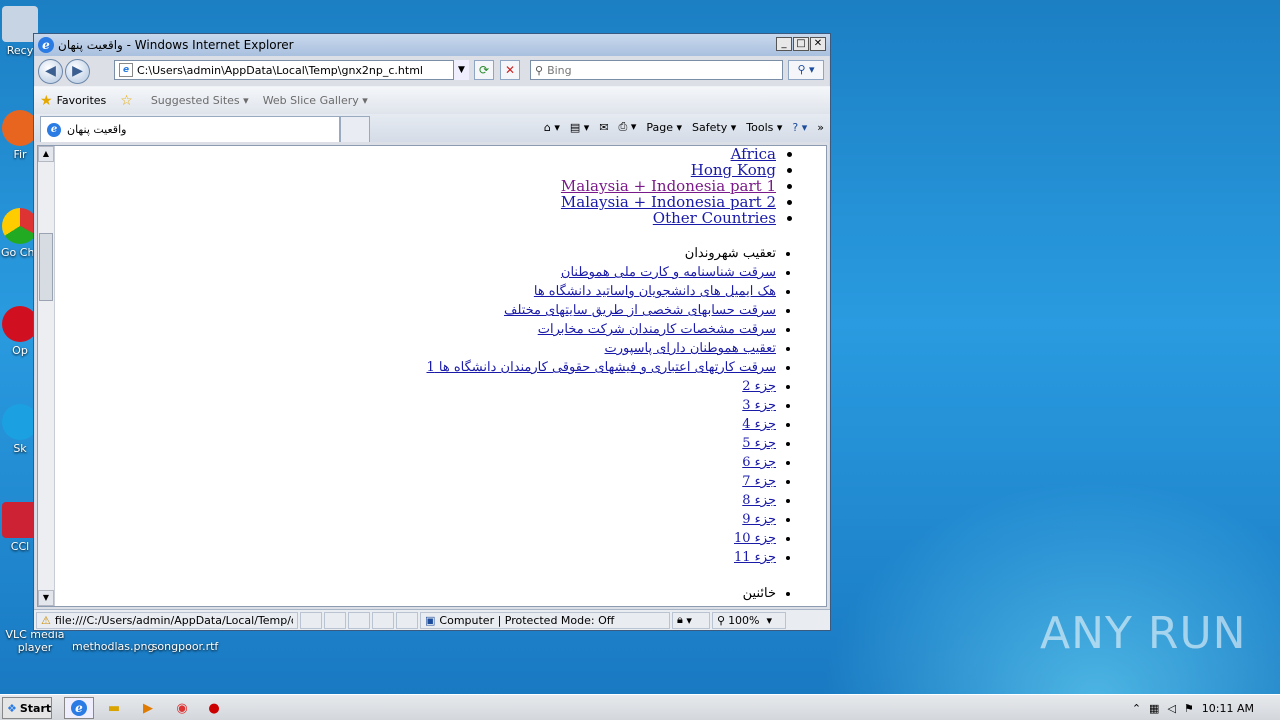 This screenshot has height=720, width=1280. Describe the element at coordinates (668, 272) in the screenshot. I see `section2-link: سرقت شناسنامه و کارت ملی هموطنان` at that location.